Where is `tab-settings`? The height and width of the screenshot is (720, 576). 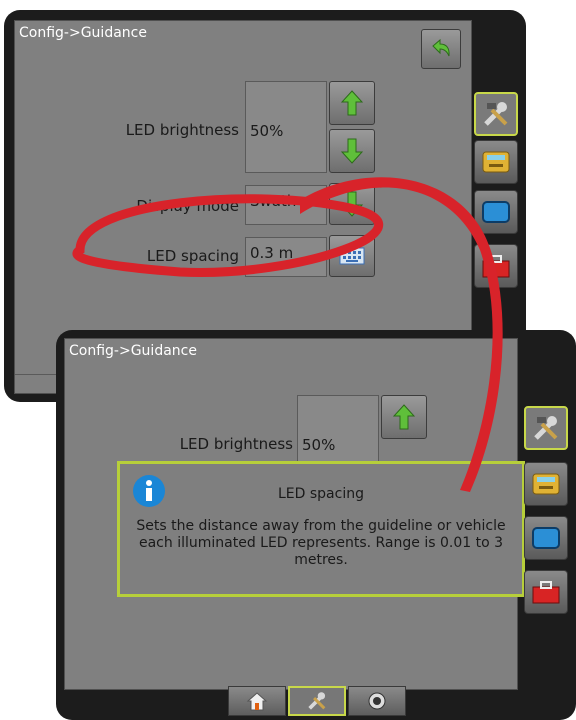
tab-settings is located at coordinates (317, 701).